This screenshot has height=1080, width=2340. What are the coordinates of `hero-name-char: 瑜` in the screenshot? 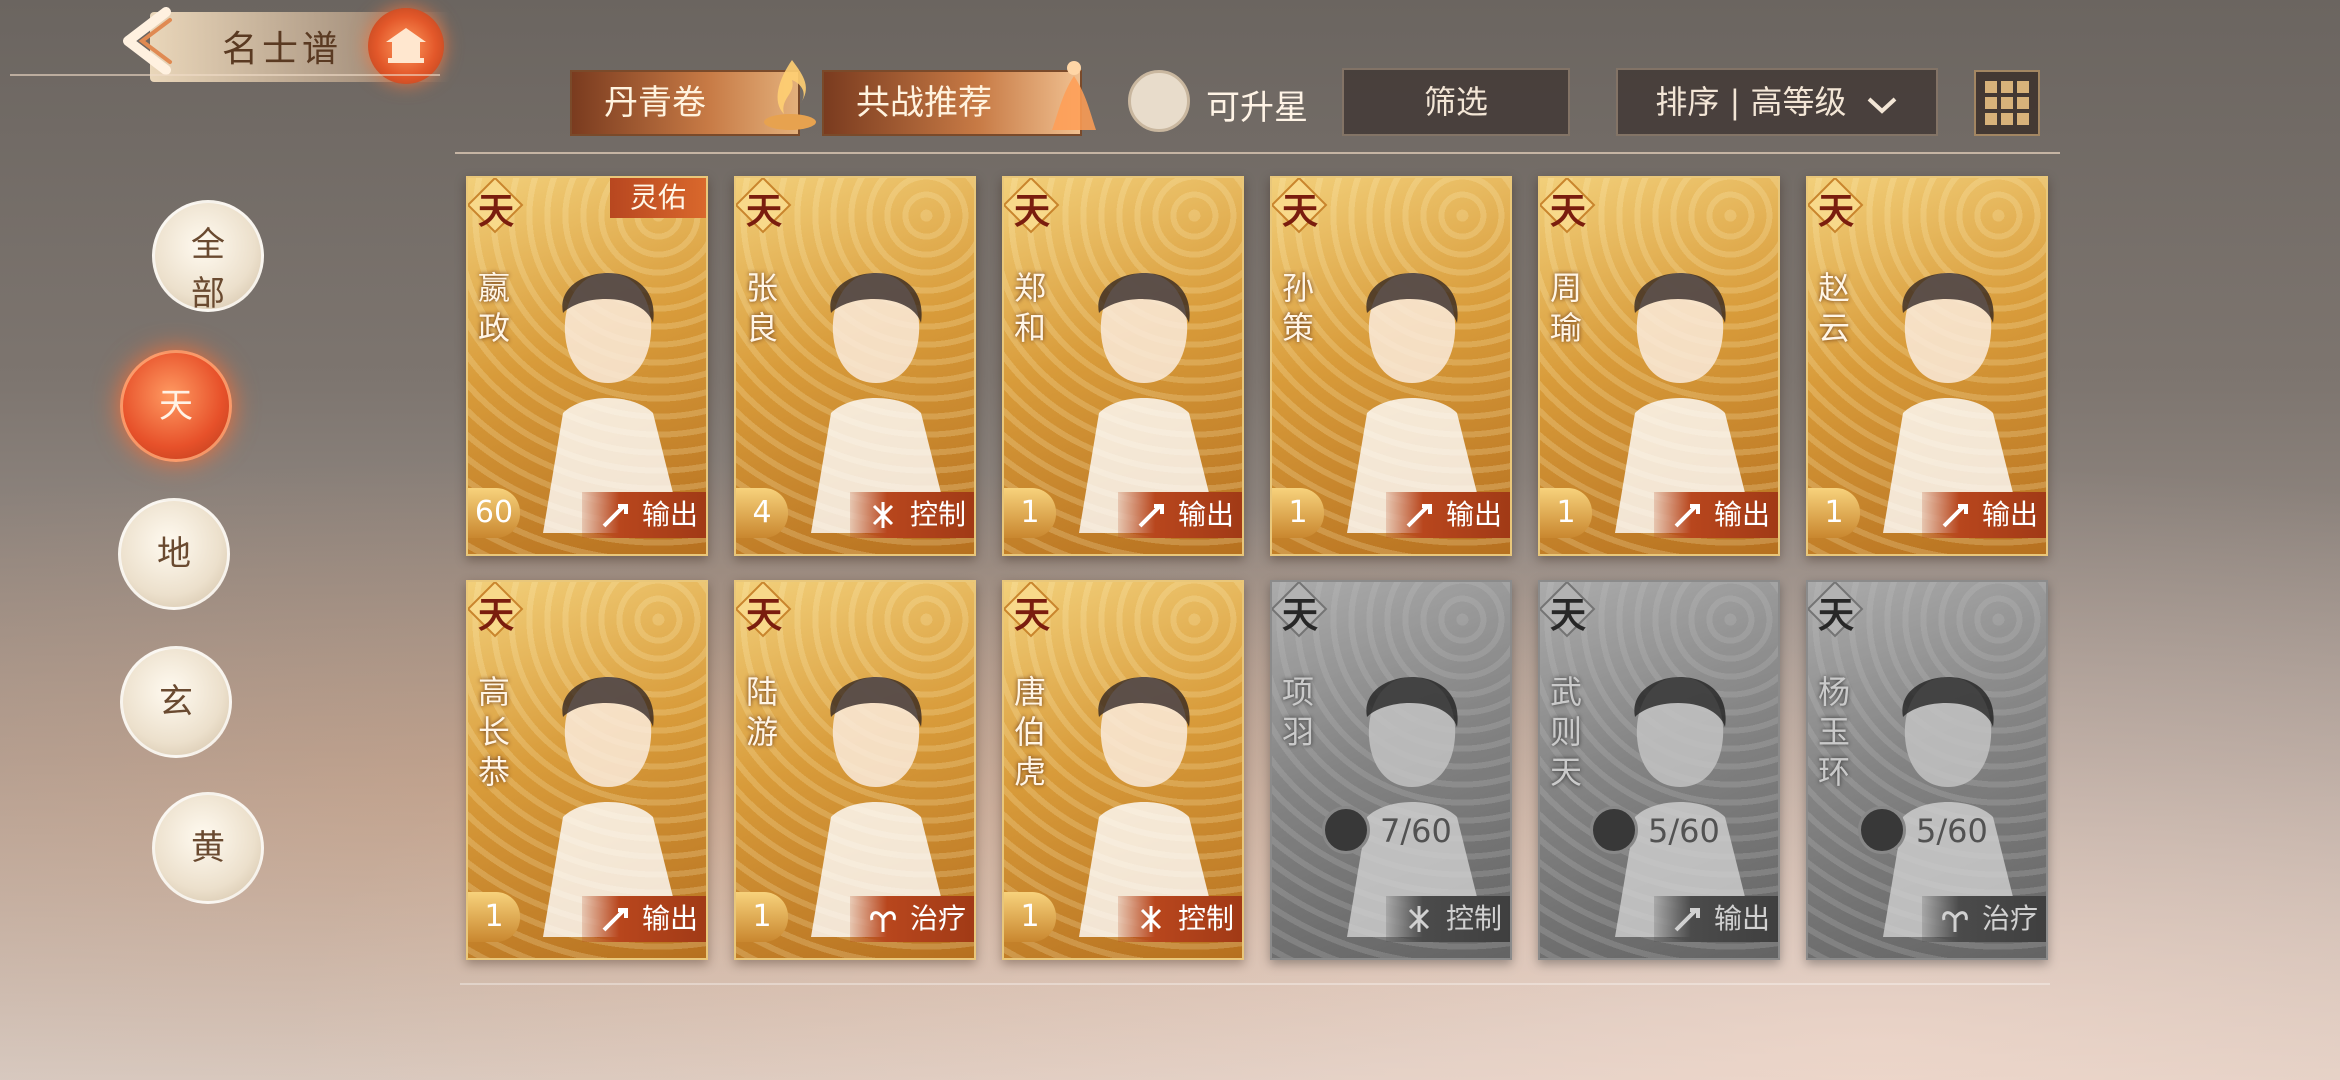 It's located at (1565, 328).